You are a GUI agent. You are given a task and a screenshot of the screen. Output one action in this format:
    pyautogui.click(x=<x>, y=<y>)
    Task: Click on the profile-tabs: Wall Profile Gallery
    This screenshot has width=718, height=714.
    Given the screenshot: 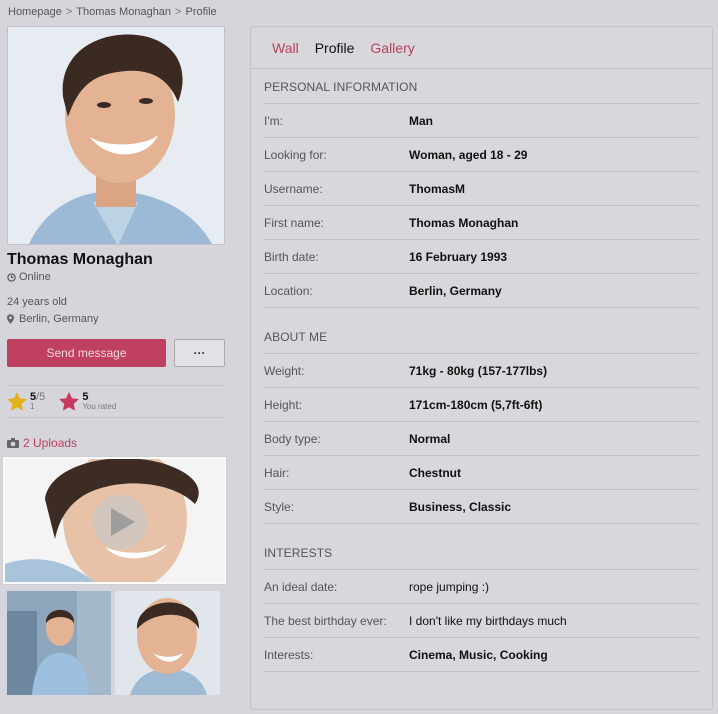 What is the action you would take?
    pyautogui.click(x=481, y=48)
    